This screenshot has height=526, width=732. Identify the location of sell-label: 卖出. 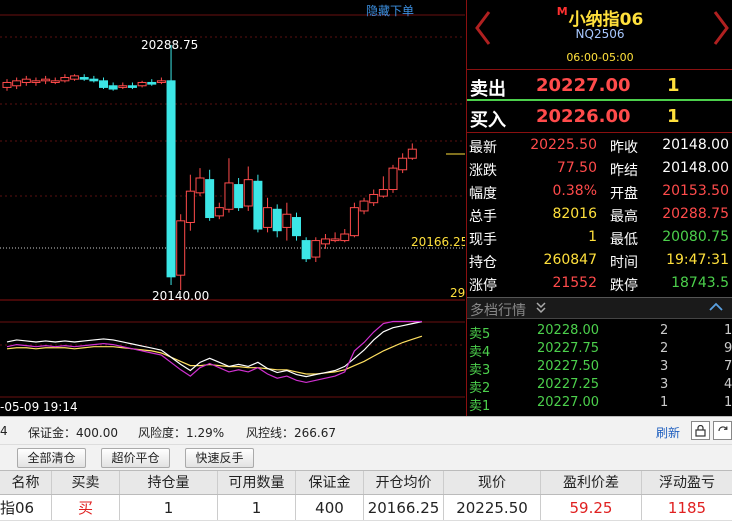
(488, 89).